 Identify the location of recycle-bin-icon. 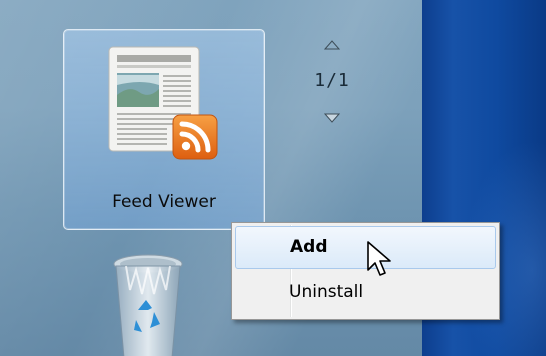
(148, 303).